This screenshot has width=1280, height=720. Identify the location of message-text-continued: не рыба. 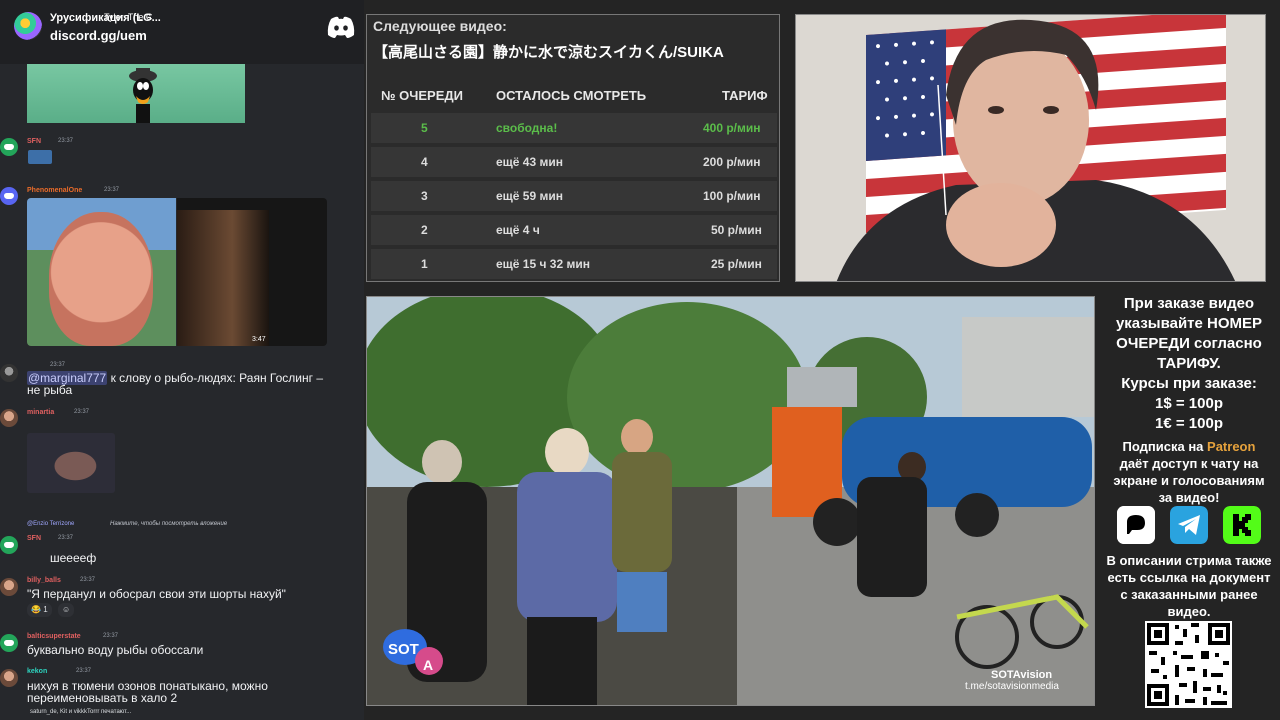
(50, 390).